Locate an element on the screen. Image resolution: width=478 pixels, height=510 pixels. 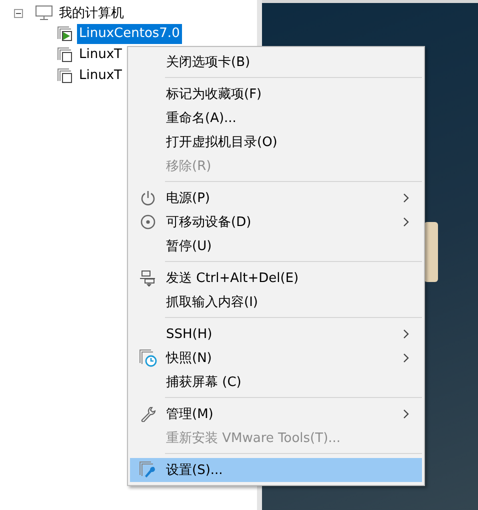
disc-icon is located at coordinates (148, 222).